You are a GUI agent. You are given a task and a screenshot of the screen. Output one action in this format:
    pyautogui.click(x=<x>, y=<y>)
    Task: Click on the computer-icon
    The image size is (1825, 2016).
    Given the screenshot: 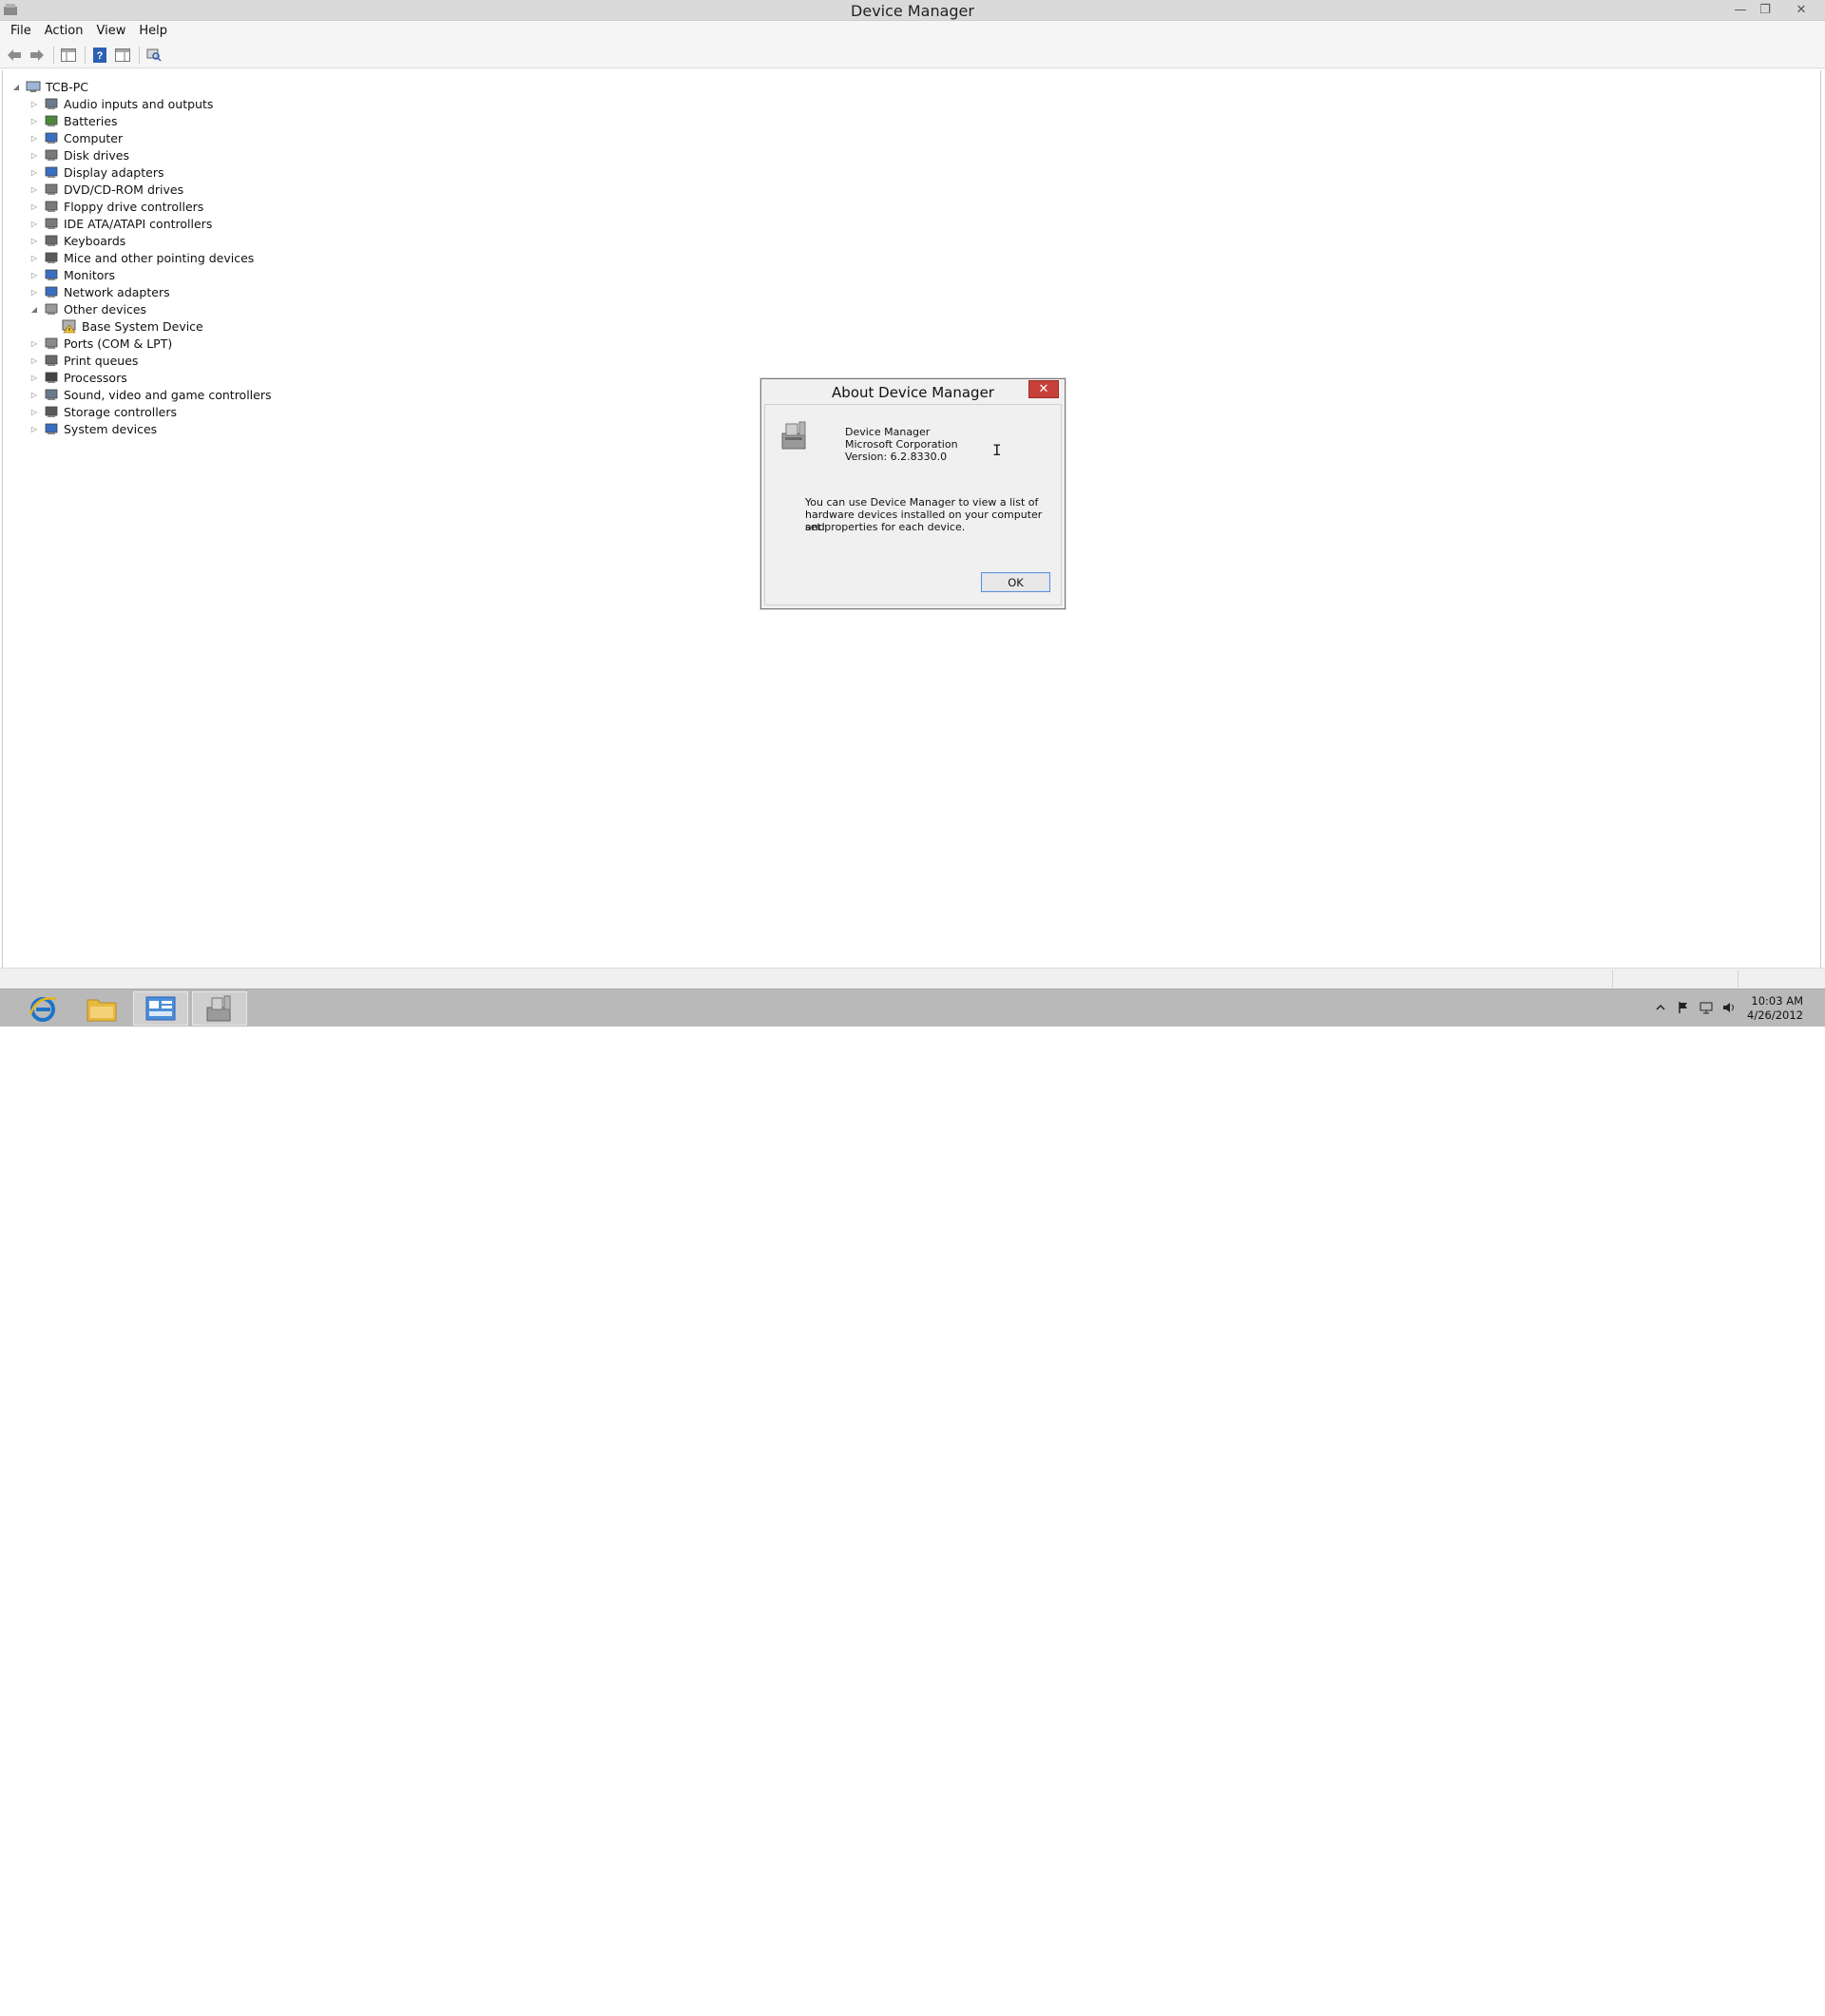 What is the action you would take?
    pyautogui.click(x=33, y=86)
    